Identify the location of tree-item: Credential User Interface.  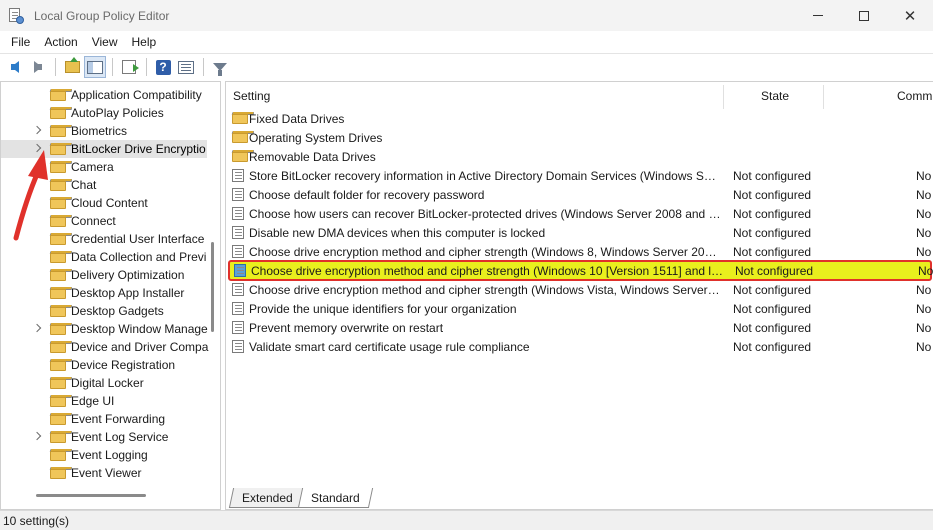
(104, 239).